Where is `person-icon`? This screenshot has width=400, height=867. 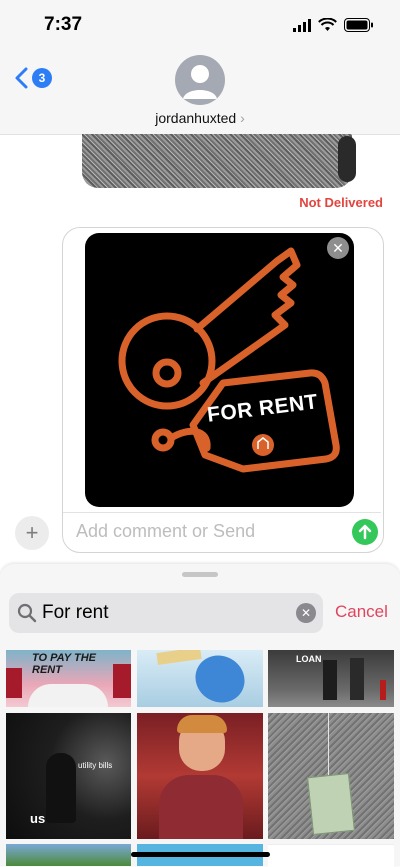 person-icon is located at coordinates (200, 82).